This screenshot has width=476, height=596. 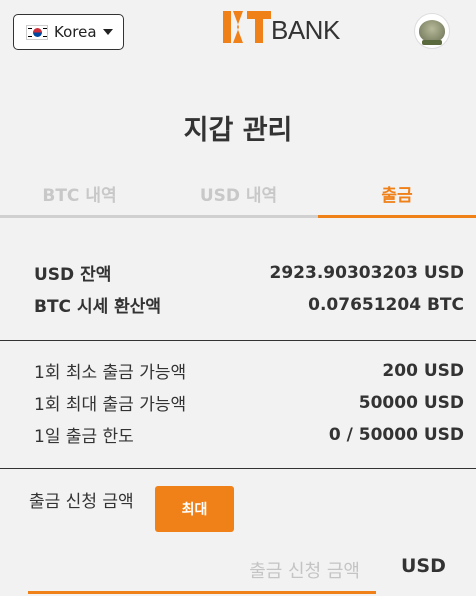 I want to click on page-title: 지갑 관리, so click(x=238, y=130).